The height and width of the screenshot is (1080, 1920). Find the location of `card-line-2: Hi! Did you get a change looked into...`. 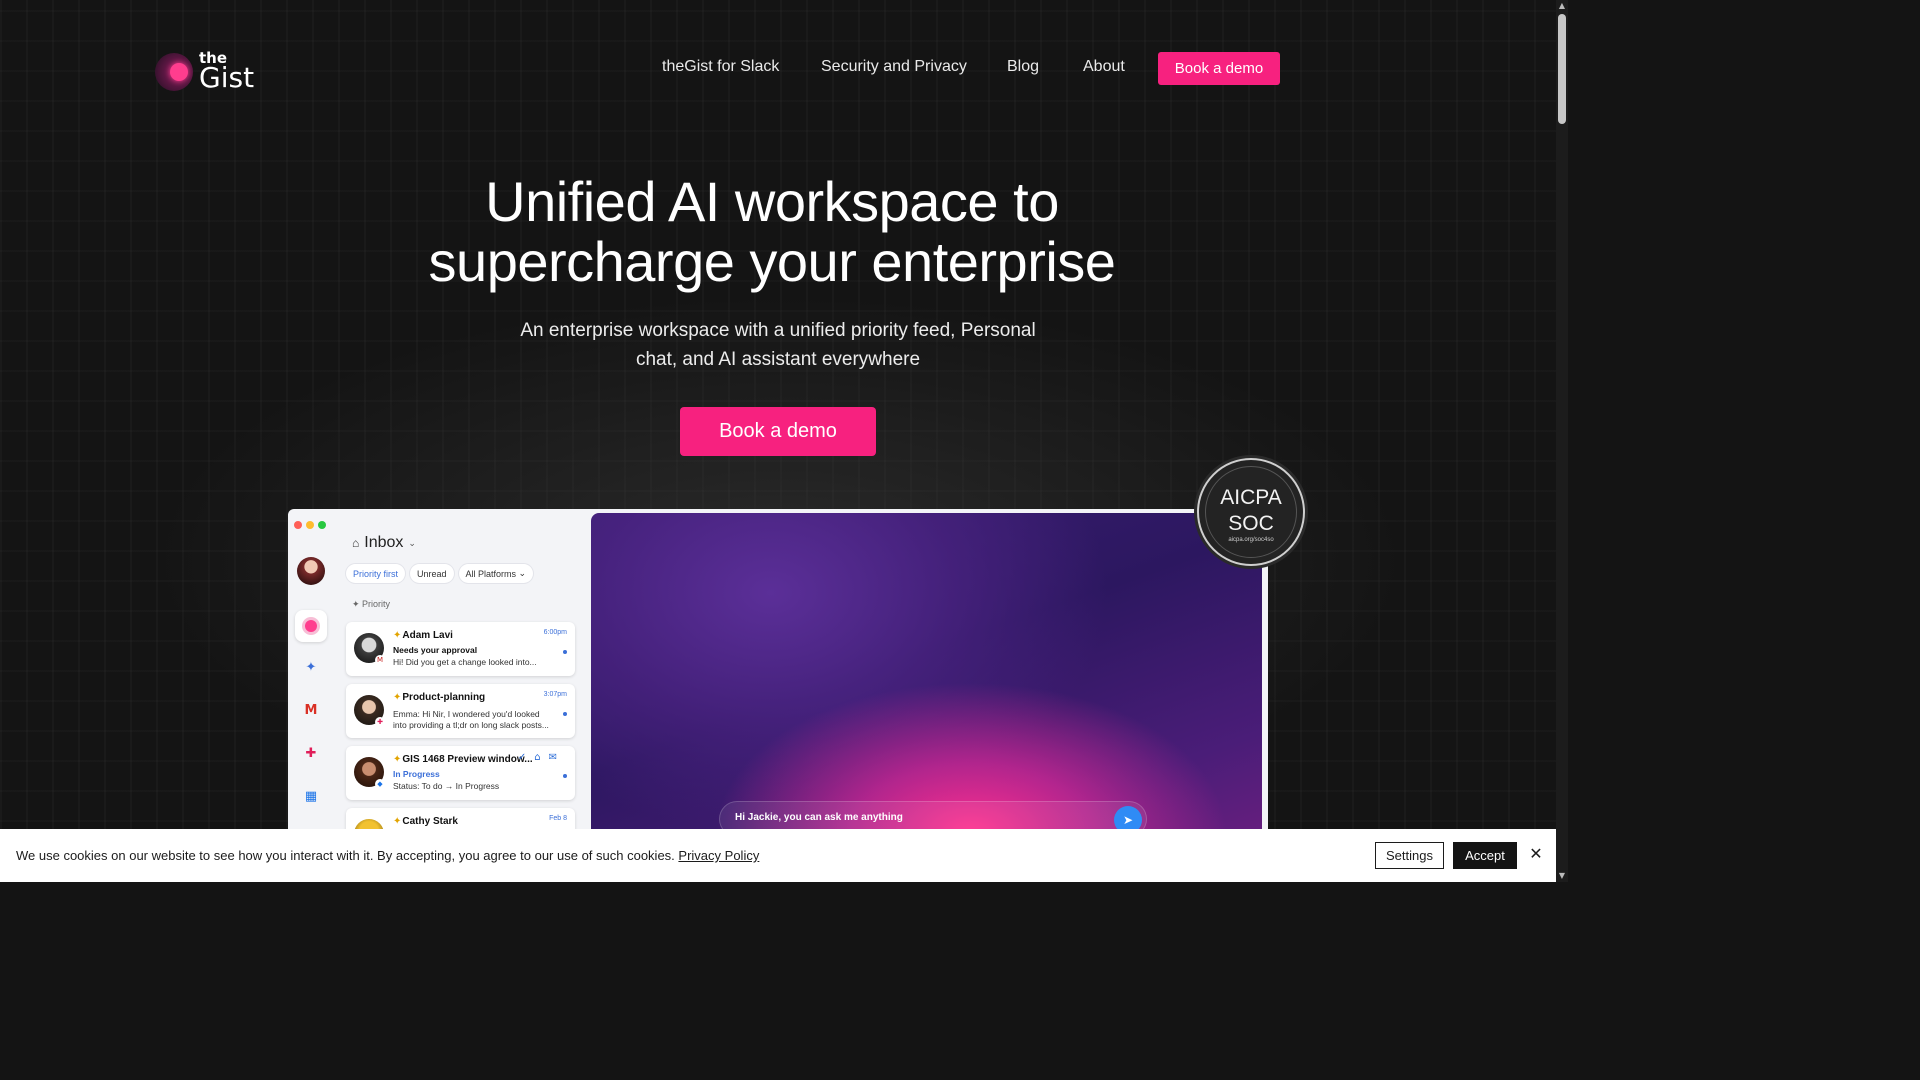

card-line-2: Hi! Did you get a change looked into... is located at coordinates (465, 662).